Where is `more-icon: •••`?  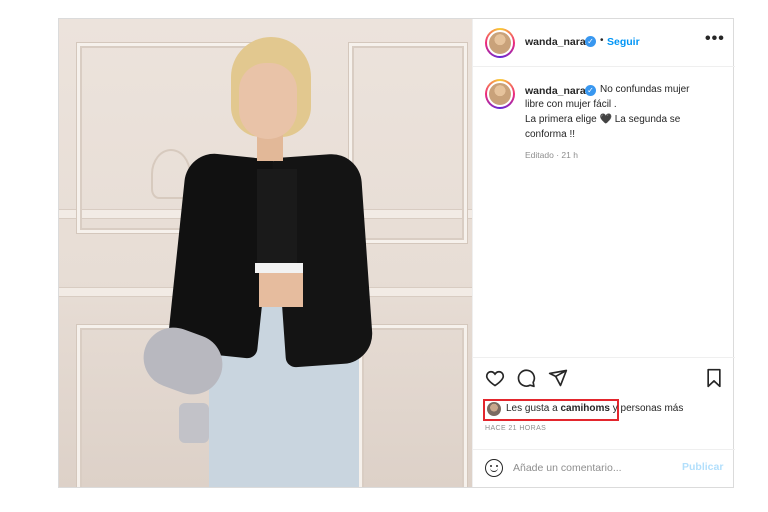
more-icon: ••• is located at coordinates (715, 39).